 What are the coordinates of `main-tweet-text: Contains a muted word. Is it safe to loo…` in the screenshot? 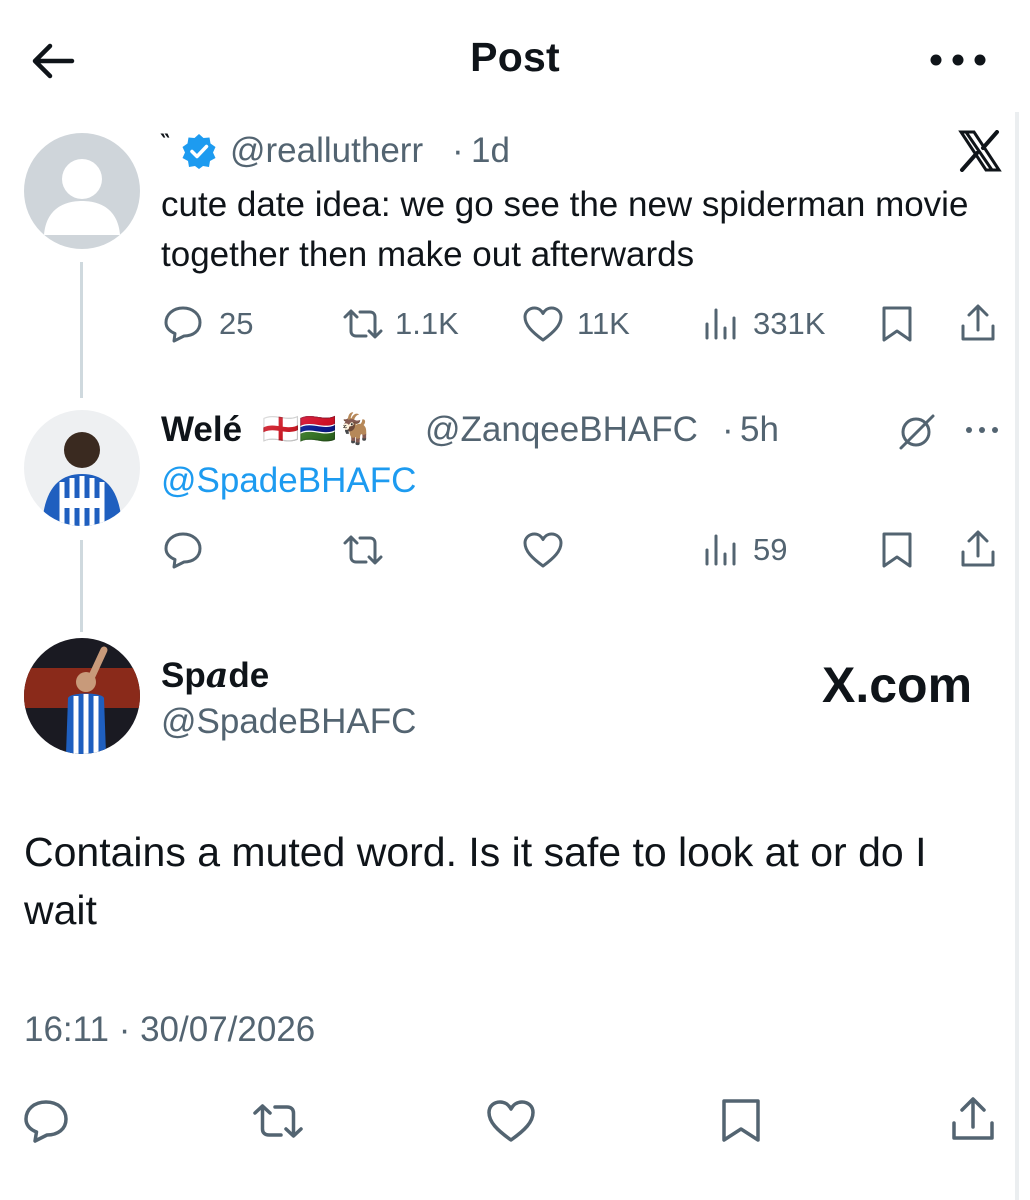 It's located at (475, 881).